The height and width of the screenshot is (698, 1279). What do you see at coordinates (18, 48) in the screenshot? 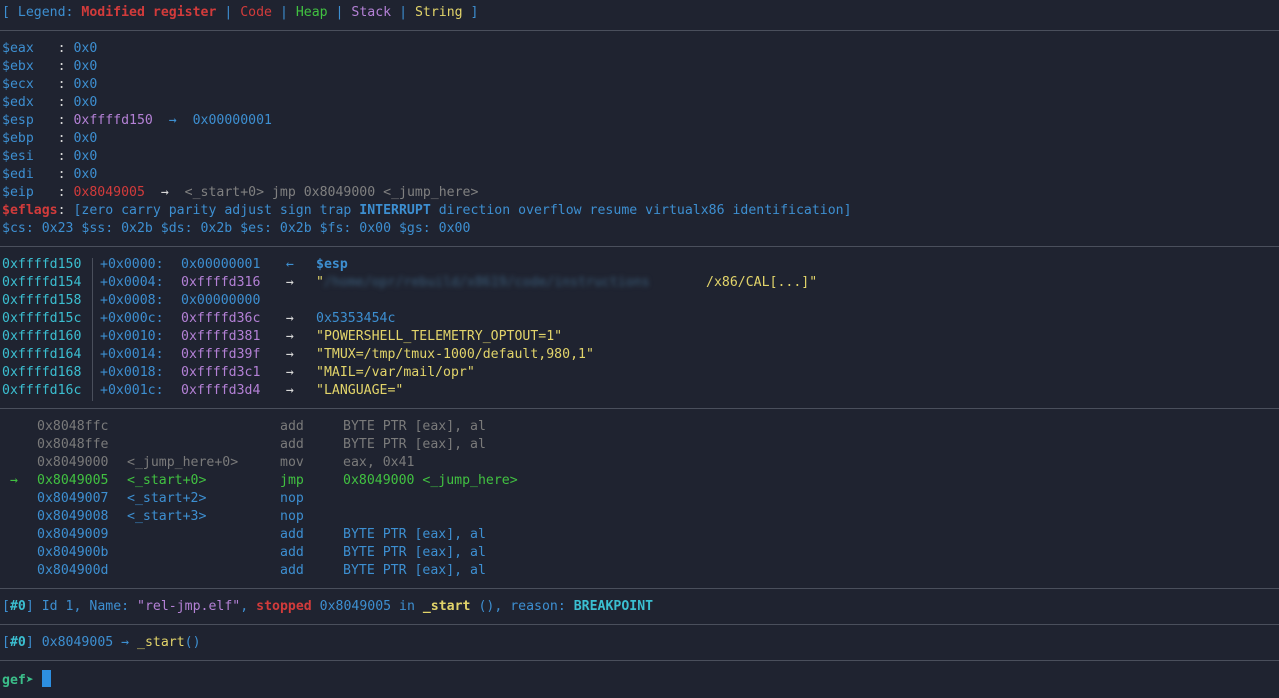
I see `register-name: $eax` at bounding box center [18, 48].